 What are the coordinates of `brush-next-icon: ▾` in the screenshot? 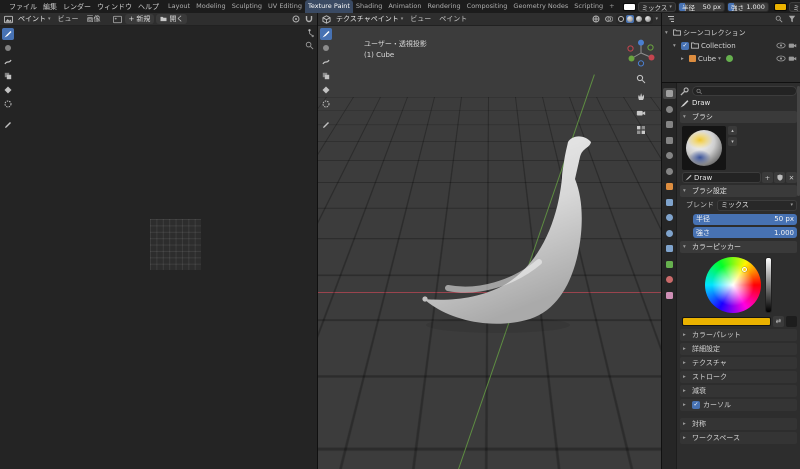 It's located at (732, 141).